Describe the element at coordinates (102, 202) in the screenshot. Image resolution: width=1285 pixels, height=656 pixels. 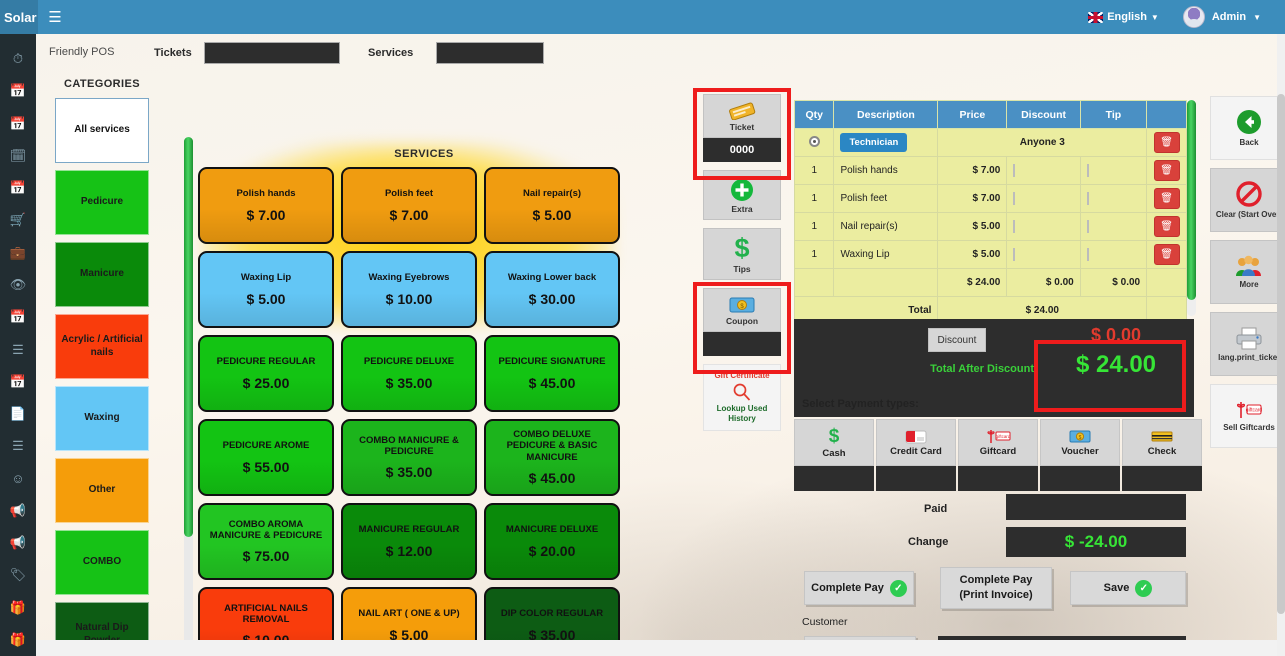
I see `category-item: Pedicure` at that location.